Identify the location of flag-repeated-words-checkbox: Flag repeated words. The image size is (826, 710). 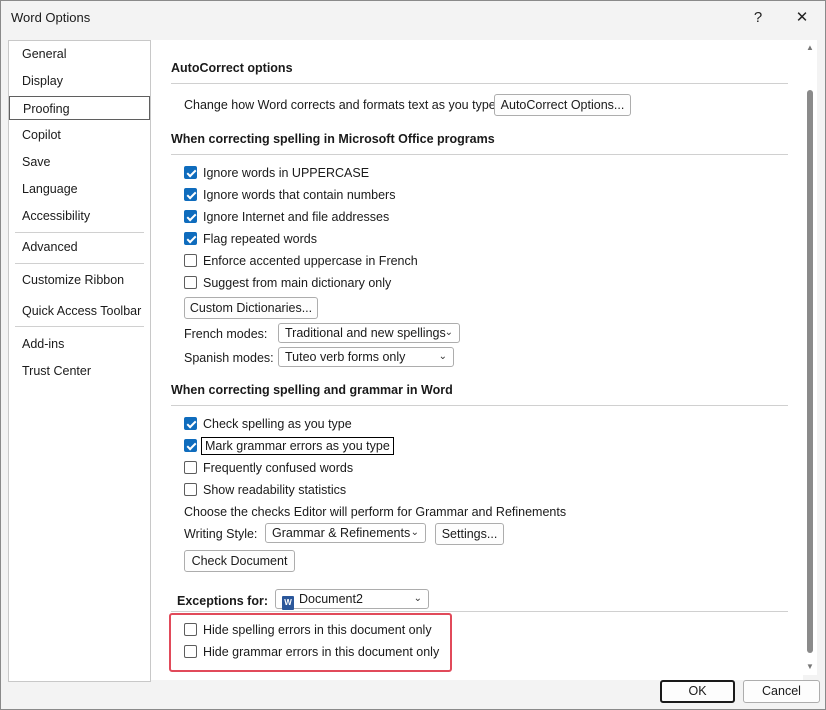
(250, 239).